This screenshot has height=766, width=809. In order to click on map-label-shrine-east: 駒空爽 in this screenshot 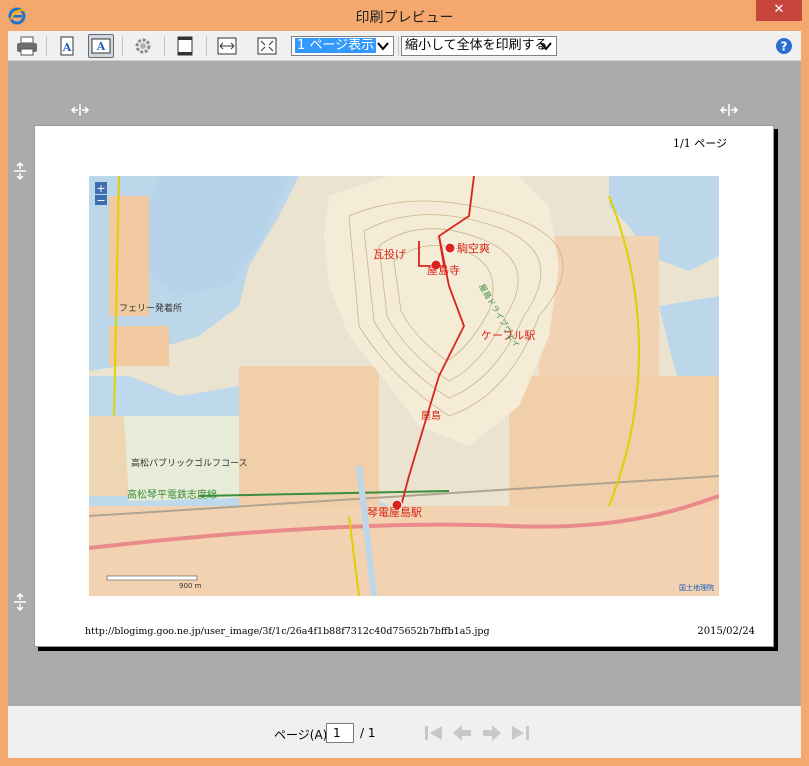, I will do `click(473, 248)`.